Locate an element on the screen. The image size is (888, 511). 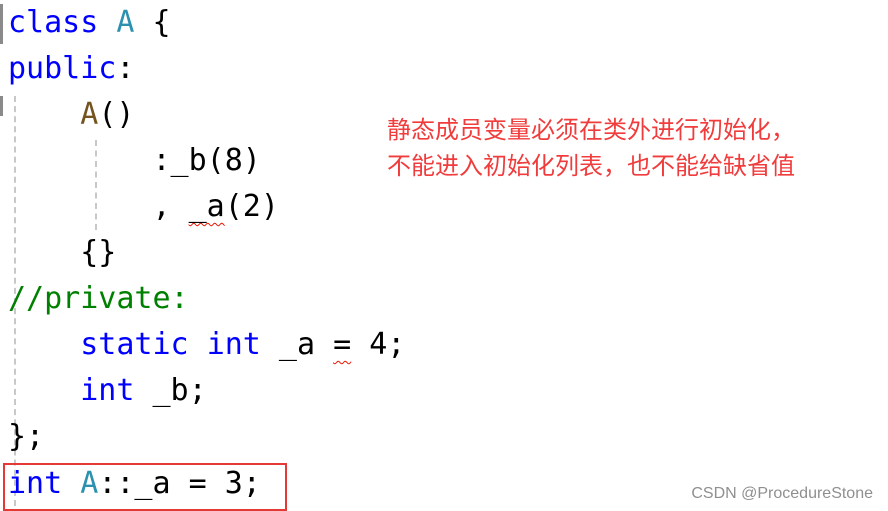
token: }; is located at coordinates (26, 436).